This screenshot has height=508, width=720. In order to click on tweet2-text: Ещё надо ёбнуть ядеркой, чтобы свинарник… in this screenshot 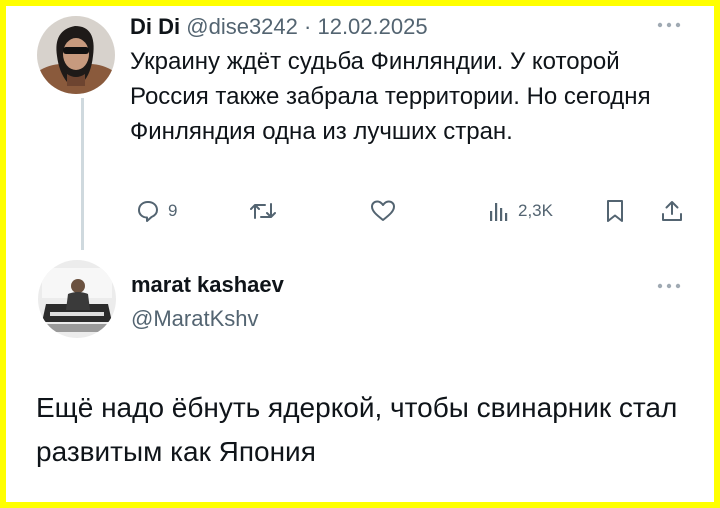, I will do `click(357, 429)`.